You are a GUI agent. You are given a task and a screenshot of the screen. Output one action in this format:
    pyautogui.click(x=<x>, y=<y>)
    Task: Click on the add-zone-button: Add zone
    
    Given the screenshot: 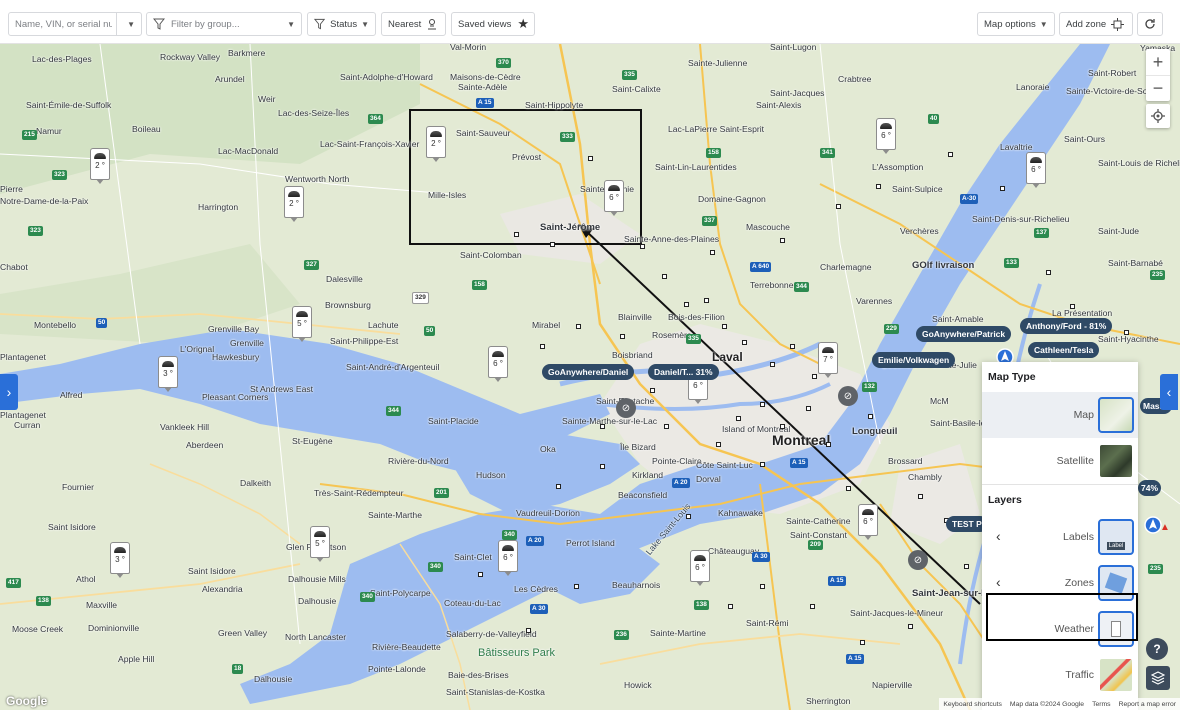 What is the action you would take?
    pyautogui.click(x=1096, y=24)
    